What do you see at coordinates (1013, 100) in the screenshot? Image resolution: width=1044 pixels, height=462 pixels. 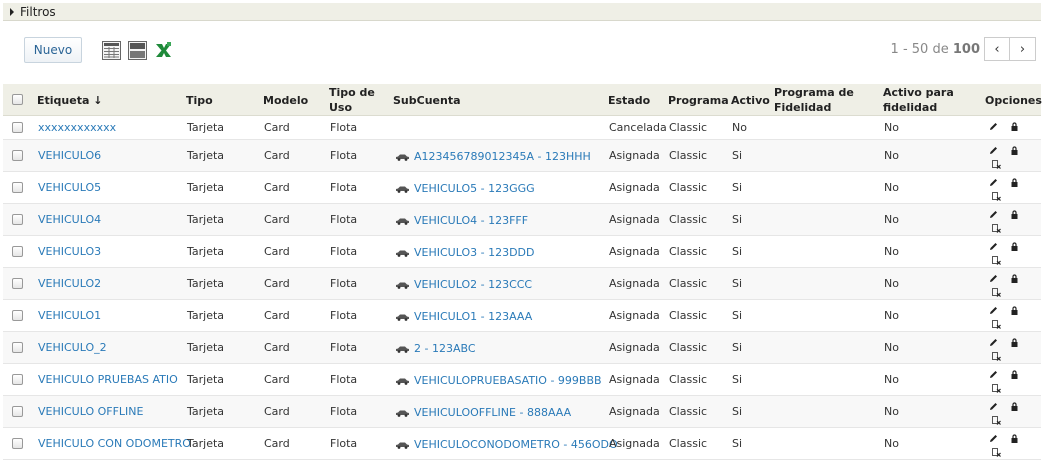 I see `col-header-opciones: Opciones` at bounding box center [1013, 100].